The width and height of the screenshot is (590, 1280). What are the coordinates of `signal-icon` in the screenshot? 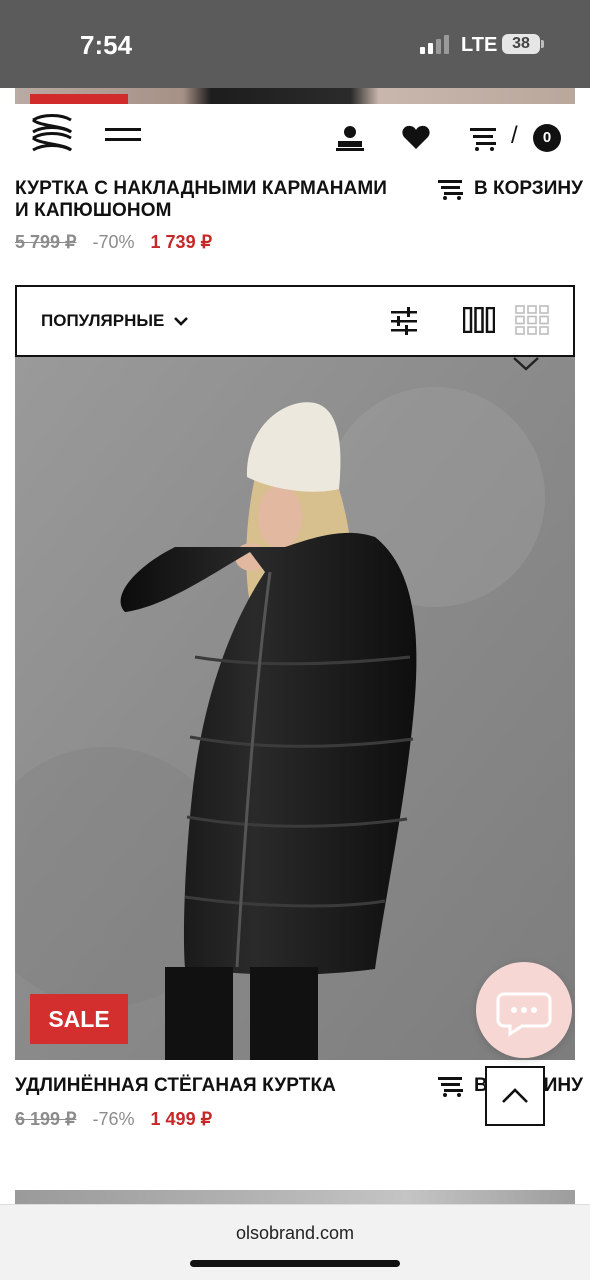 It's located at (435, 44).